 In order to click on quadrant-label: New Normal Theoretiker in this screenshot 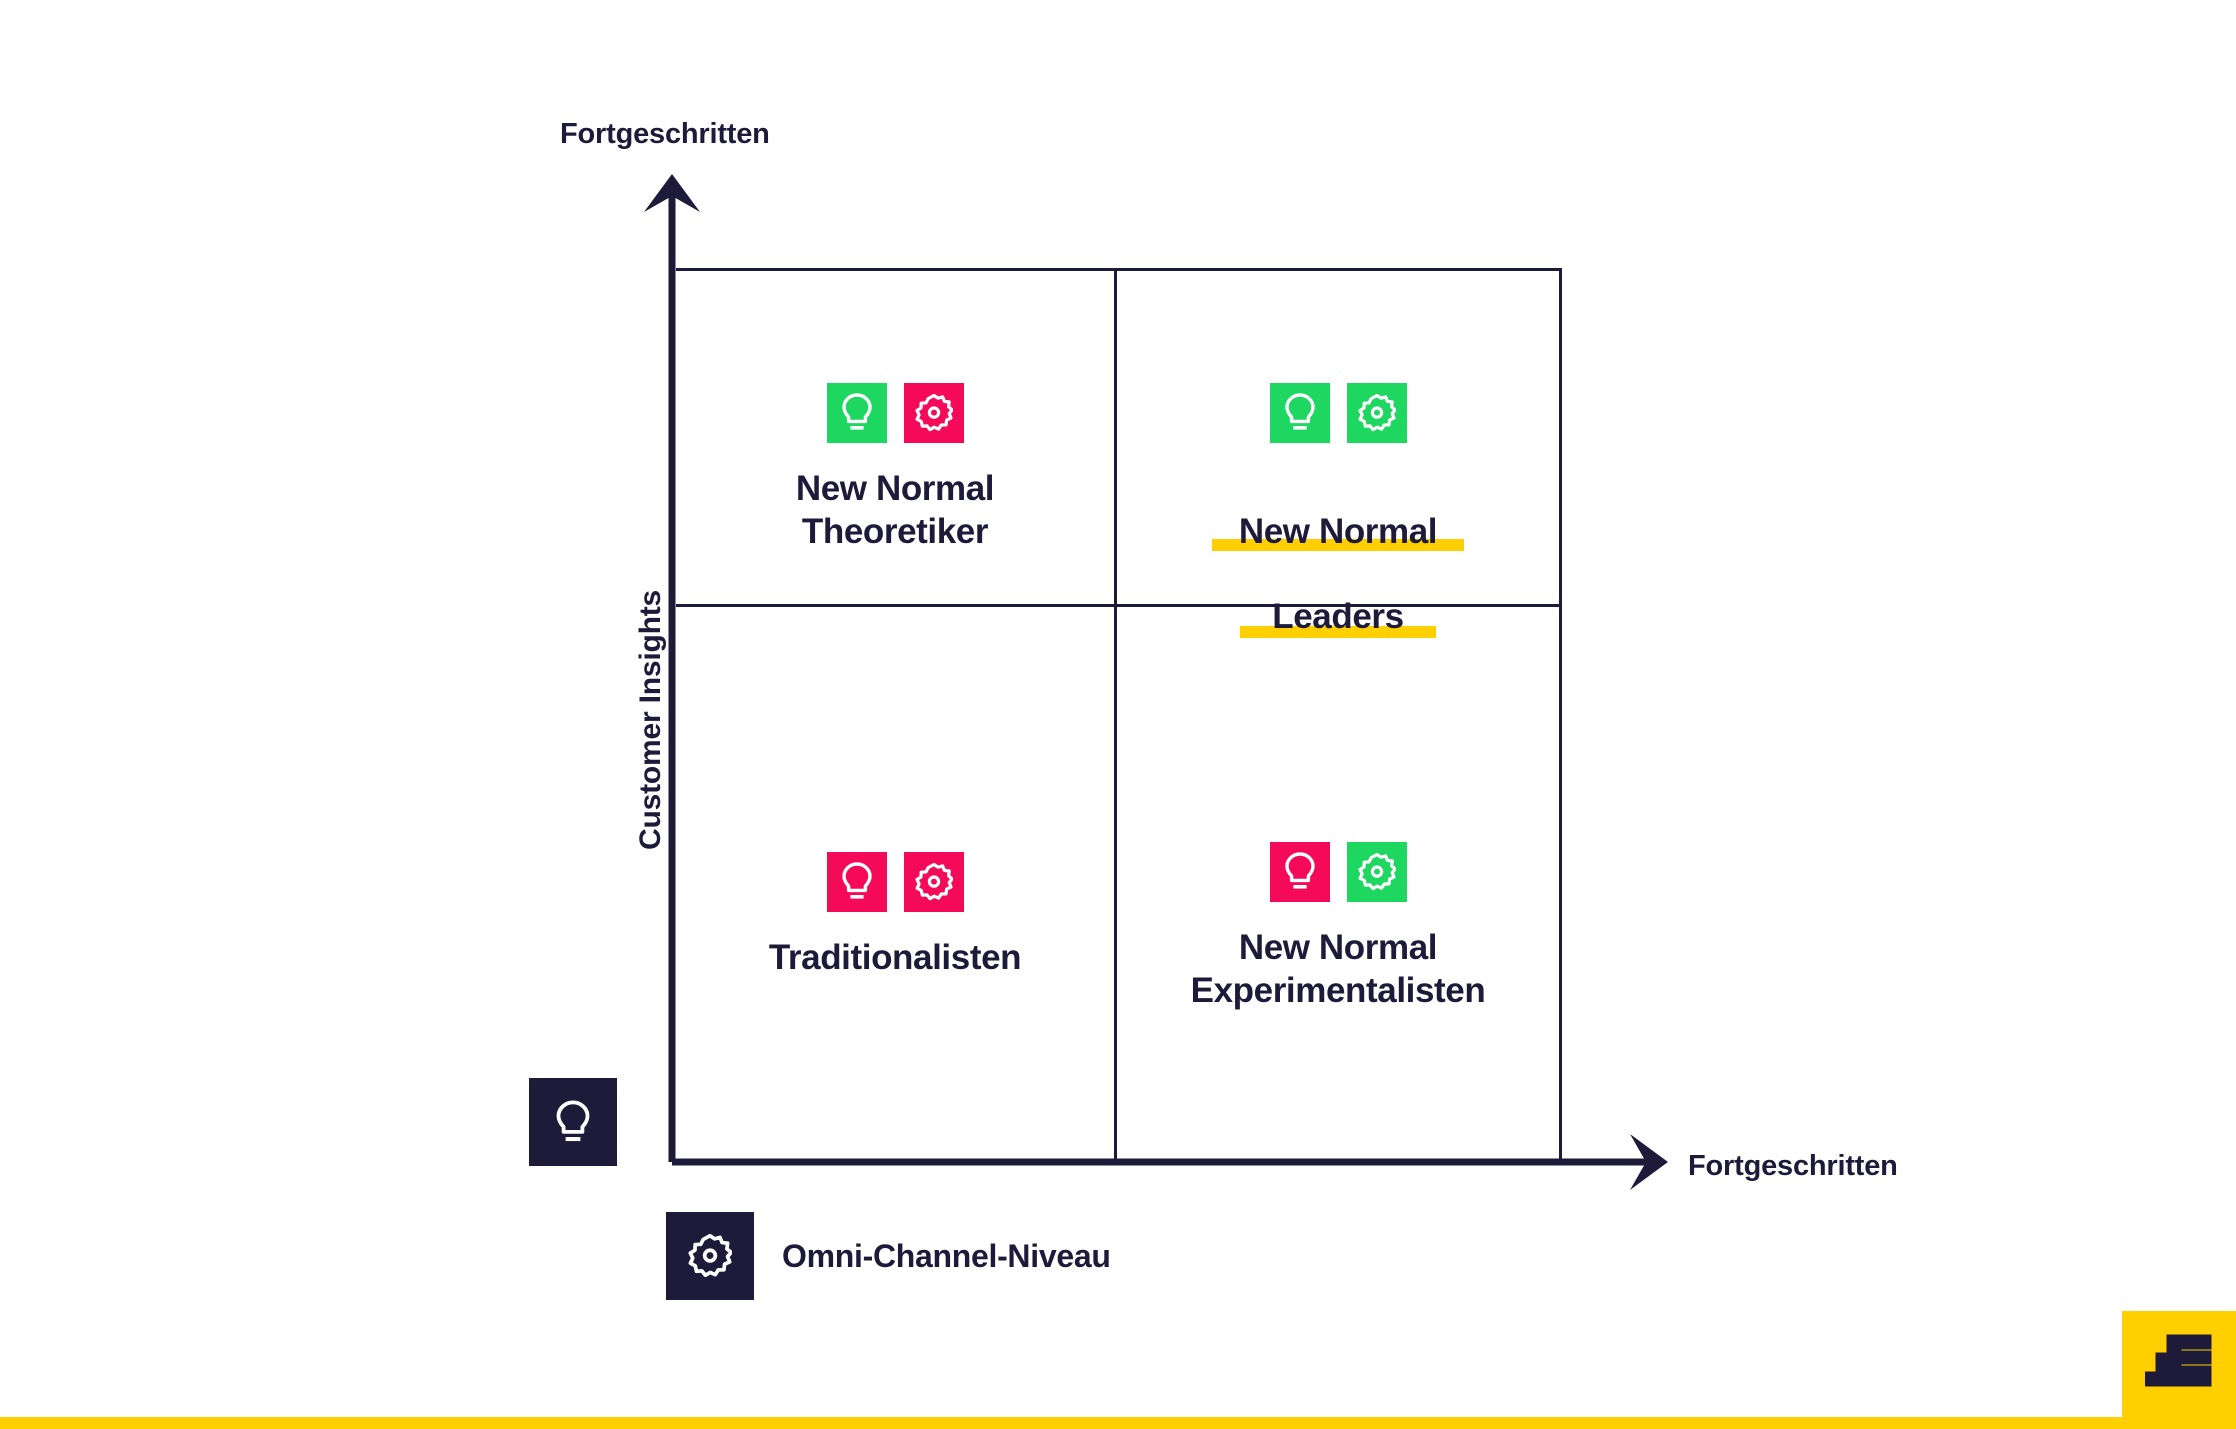, I will do `click(895, 510)`.